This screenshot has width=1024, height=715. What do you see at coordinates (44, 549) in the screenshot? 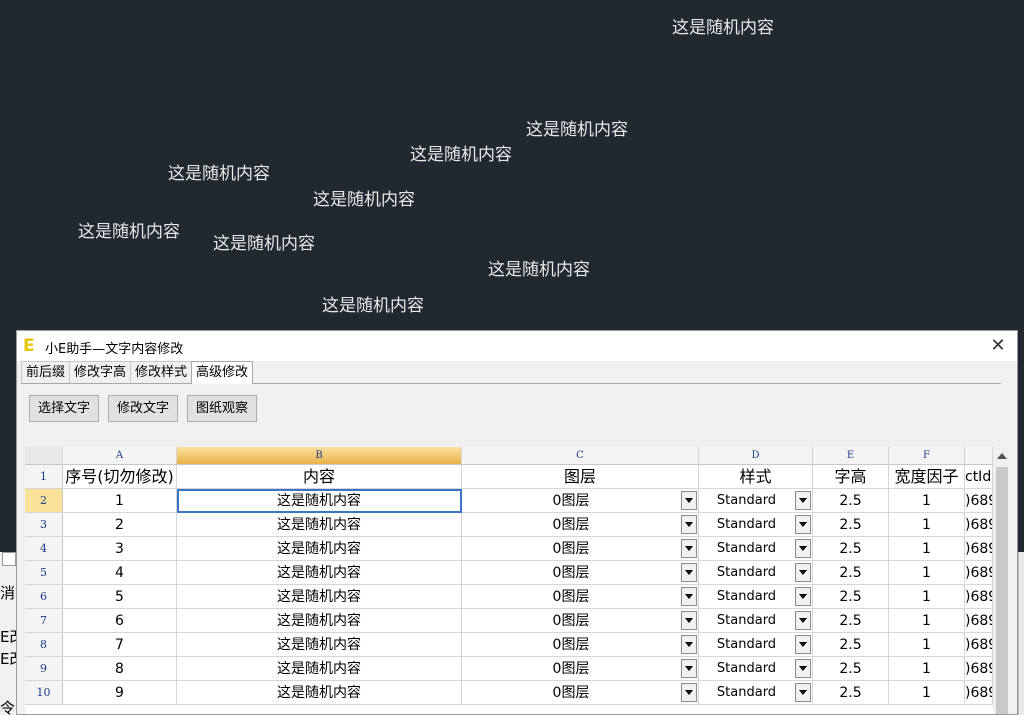
I see `row-number: 4` at bounding box center [44, 549].